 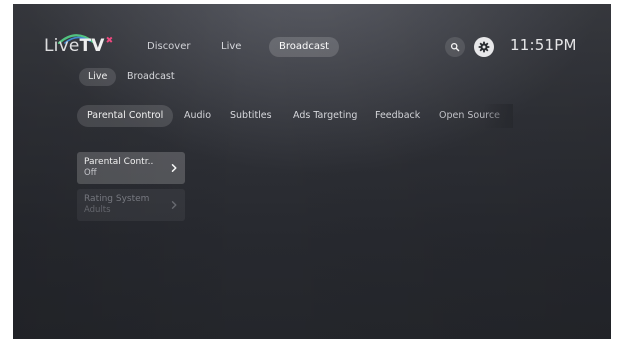 What do you see at coordinates (90, 173) in the screenshot?
I see `setting-value: Off` at bounding box center [90, 173].